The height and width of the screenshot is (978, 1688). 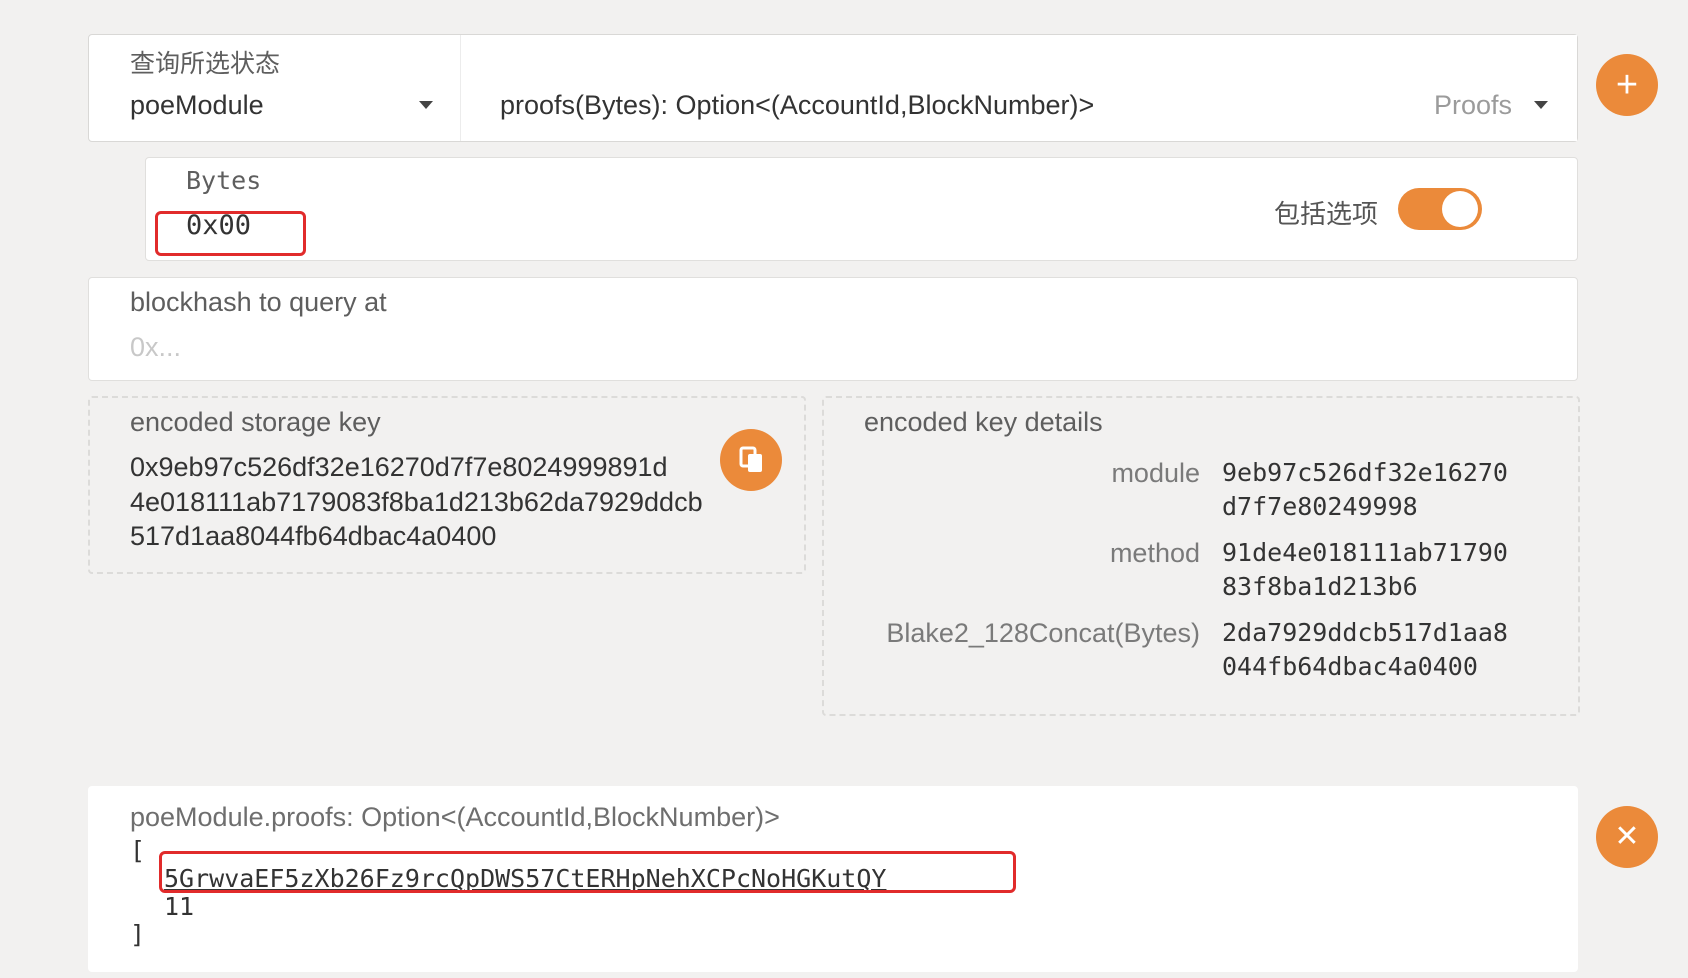 I want to click on storage-key-label: encoded storage key, so click(x=255, y=422).